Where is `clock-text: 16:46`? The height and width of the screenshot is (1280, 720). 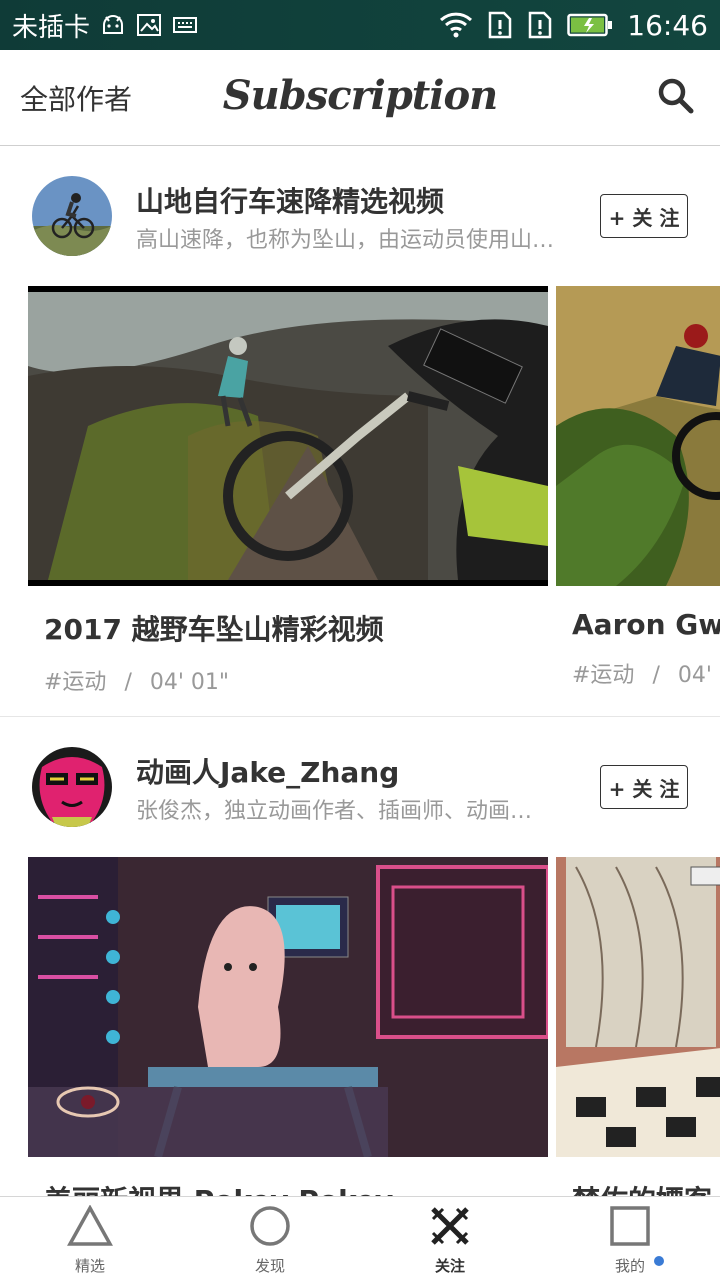 clock-text: 16:46 is located at coordinates (667, 25).